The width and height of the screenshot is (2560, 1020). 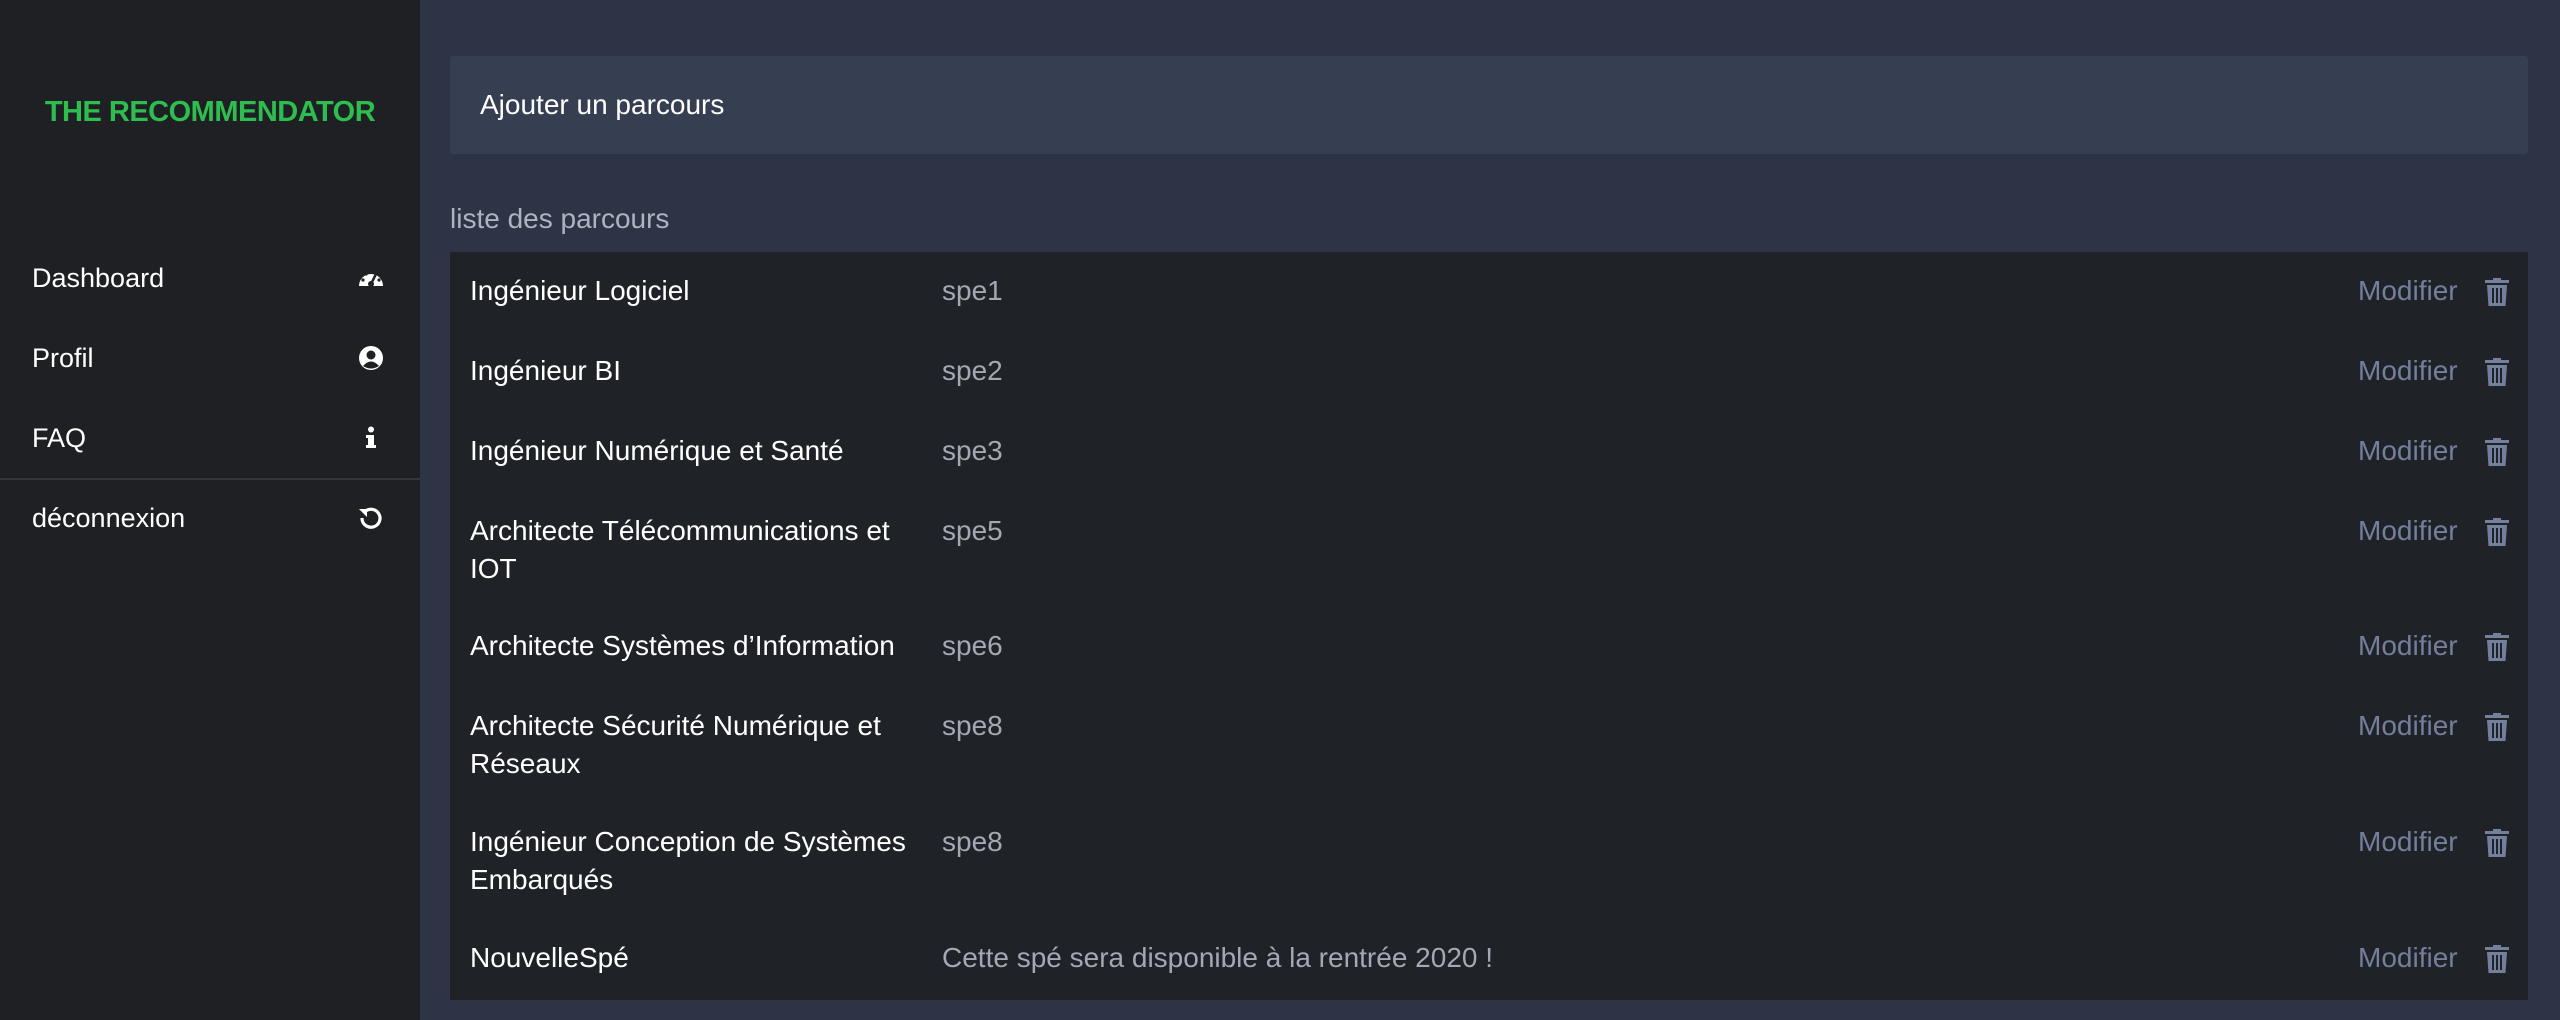 What do you see at coordinates (371, 518) in the screenshot?
I see `refresh-icon` at bounding box center [371, 518].